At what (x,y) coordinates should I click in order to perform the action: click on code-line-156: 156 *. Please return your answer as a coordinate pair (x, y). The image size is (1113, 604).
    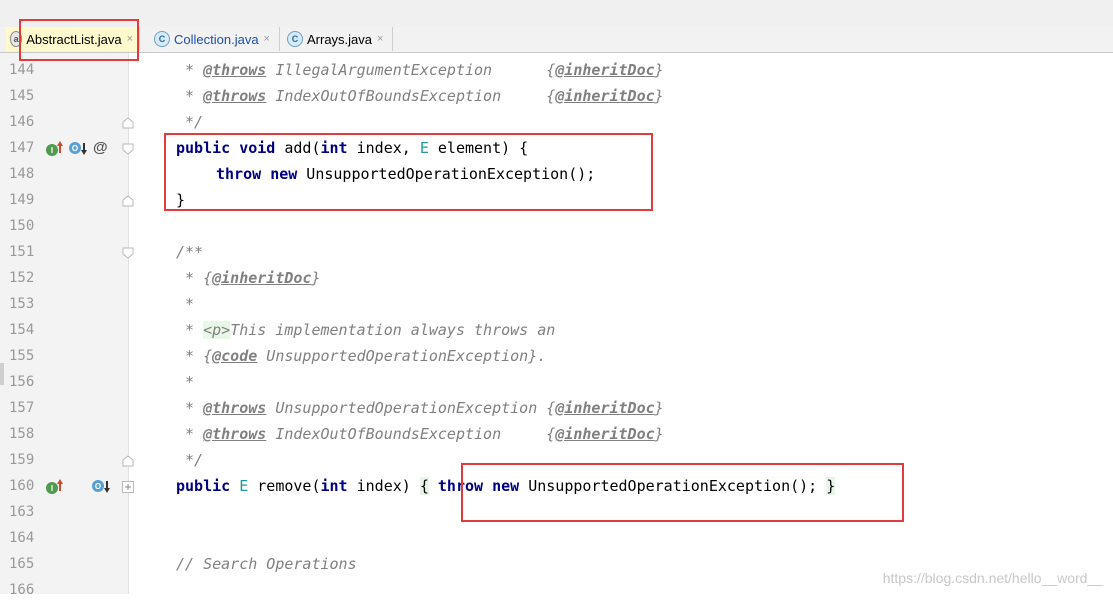
    Looking at the image, I should click on (556, 383).